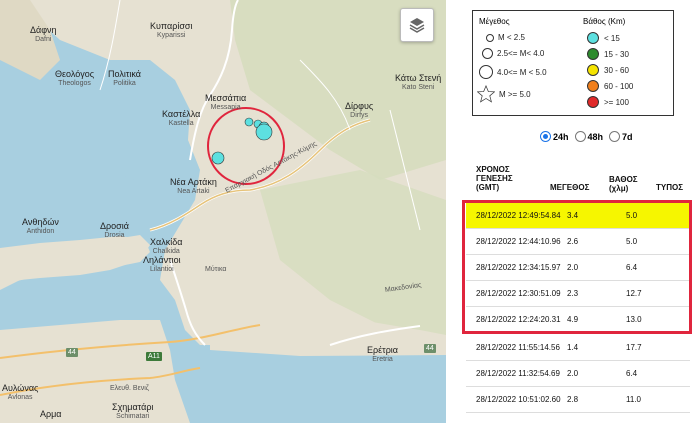 The height and width of the screenshot is (423, 696). What do you see at coordinates (494, 21) in the screenshot?
I see `legend-magnitude-title: Μέγεθος` at bounding box center [494, 21].